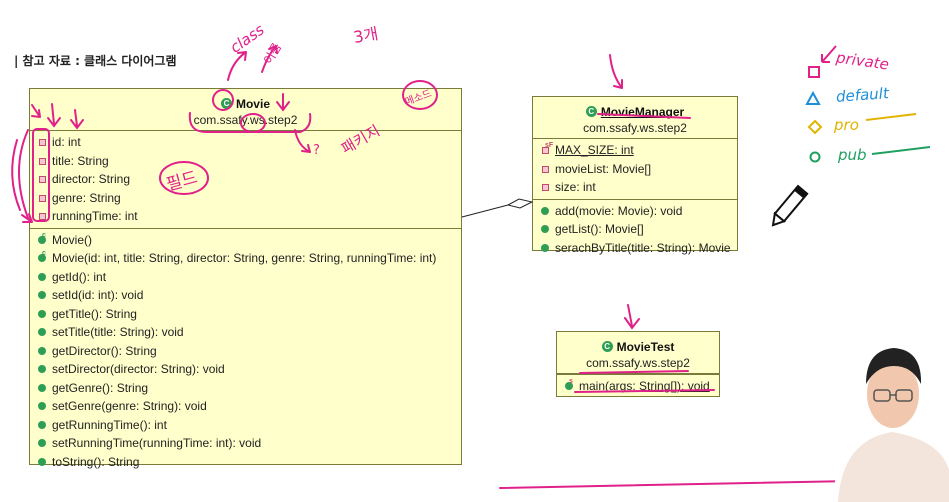 The height and width of the screenshot is (502, 949). What do you see at coordinates (892, 421) in the screenshot?
I see `presenter-video` at bounding box center [892, 421].